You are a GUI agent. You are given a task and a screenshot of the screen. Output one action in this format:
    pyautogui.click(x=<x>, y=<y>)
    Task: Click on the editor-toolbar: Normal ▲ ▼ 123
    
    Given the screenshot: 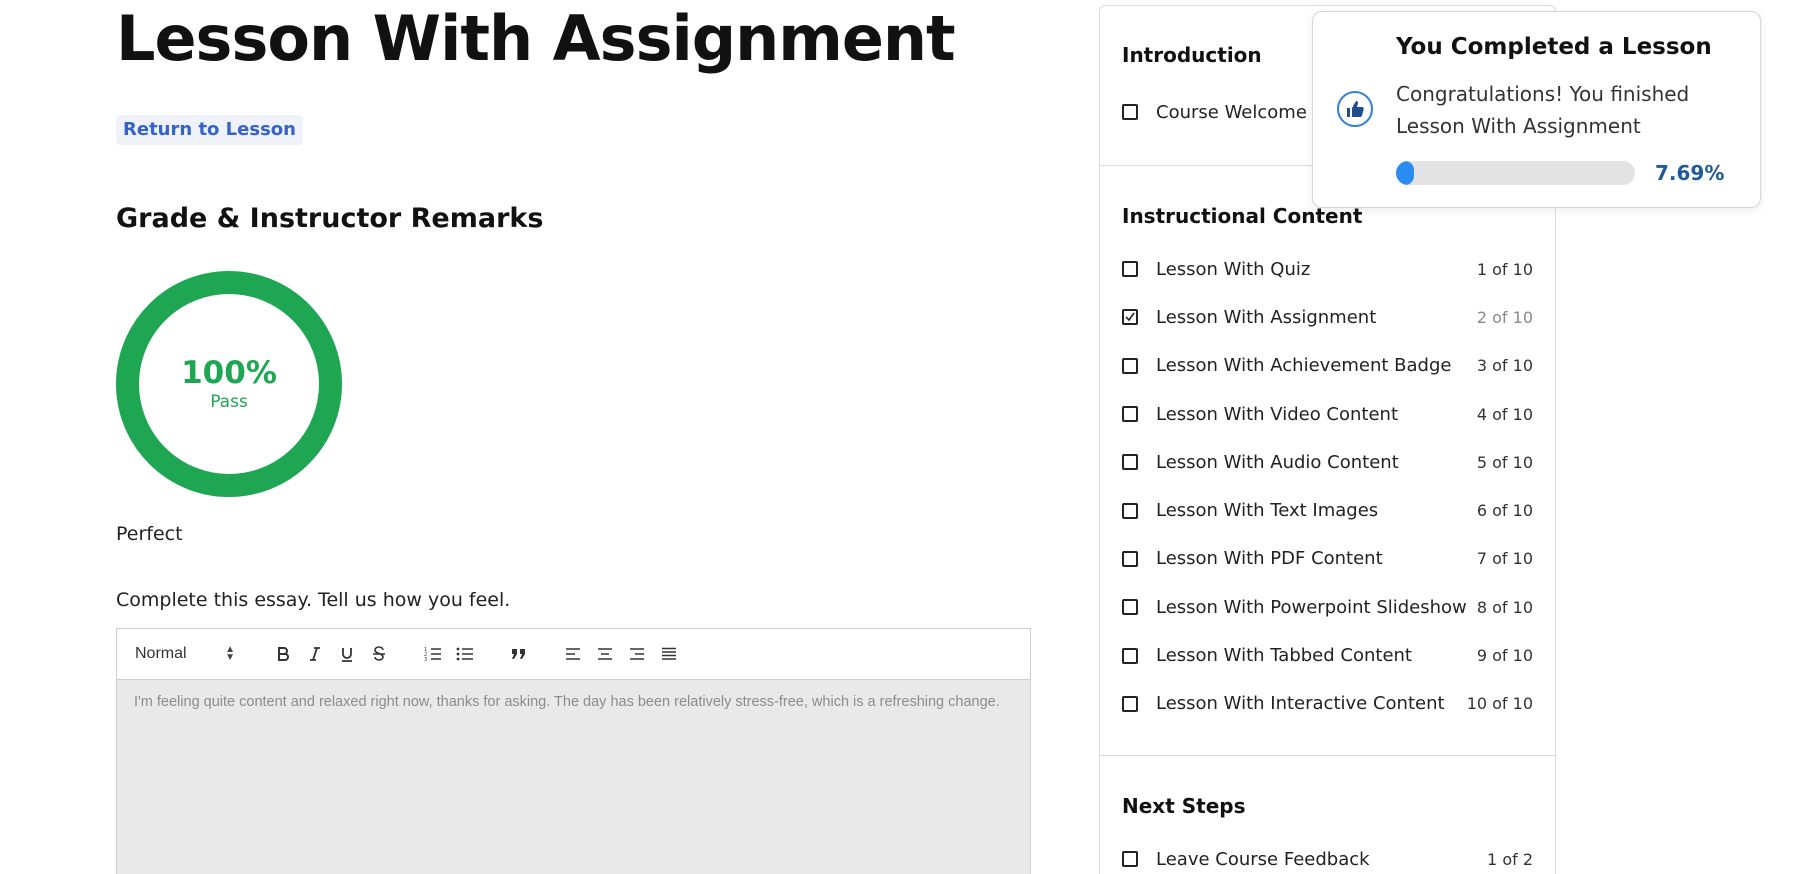 What is the action you would take?
    pyautogui.click(x=573, y=654)
    